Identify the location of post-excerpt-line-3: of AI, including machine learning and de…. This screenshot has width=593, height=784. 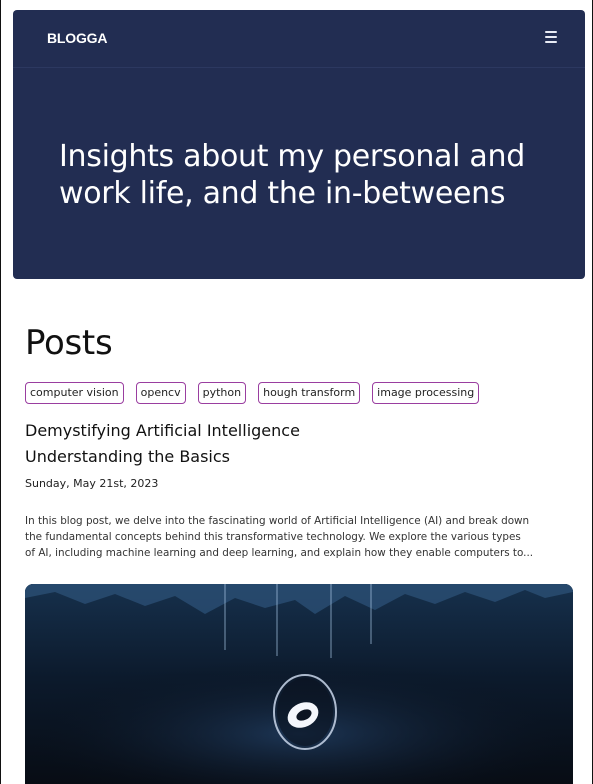
(279, 553).